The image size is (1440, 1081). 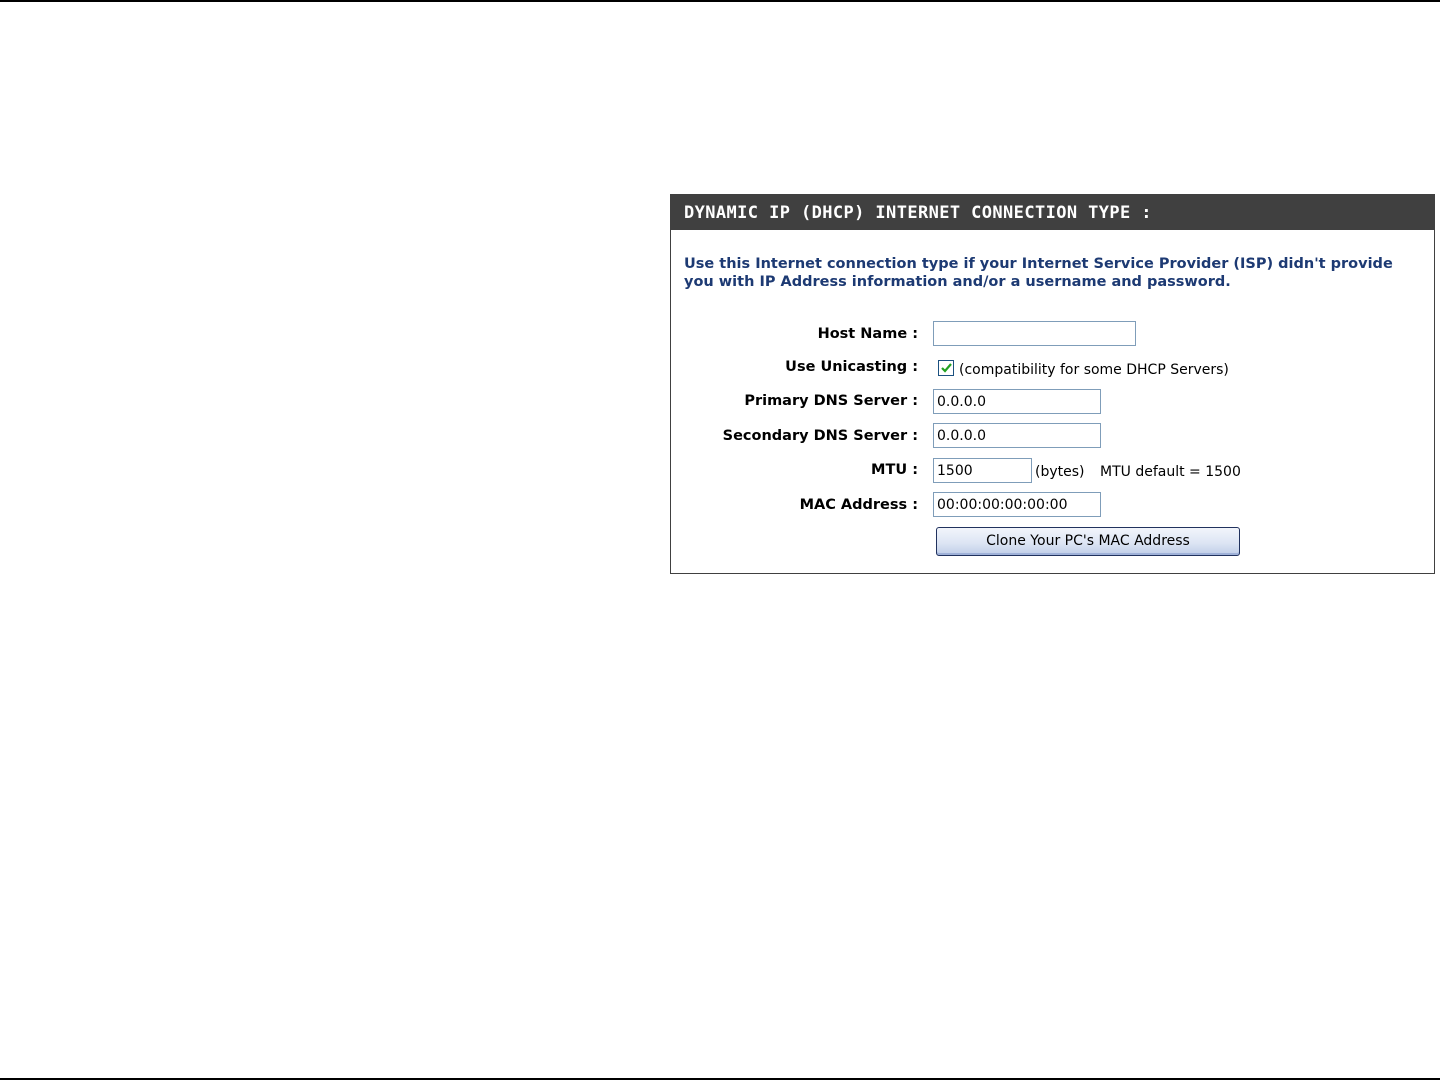 What do you see at coordinates (1034, 333) in the screenshot?
I see `host-name-input` at bounding box center [1034, 333].